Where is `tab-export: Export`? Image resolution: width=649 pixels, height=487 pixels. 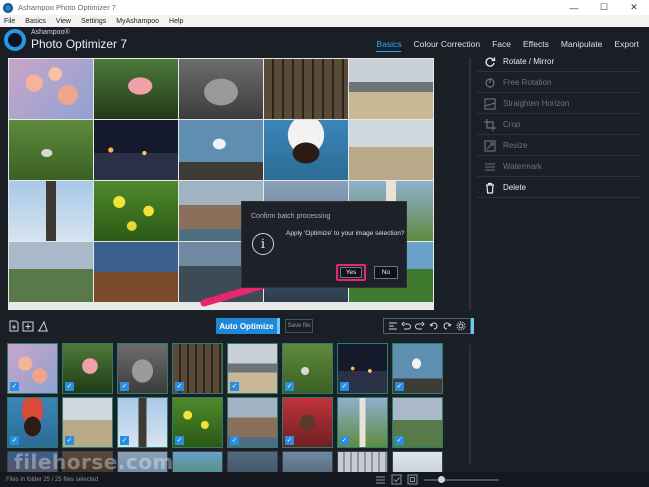
tab-export: Export is located at coordinates (626, 45).